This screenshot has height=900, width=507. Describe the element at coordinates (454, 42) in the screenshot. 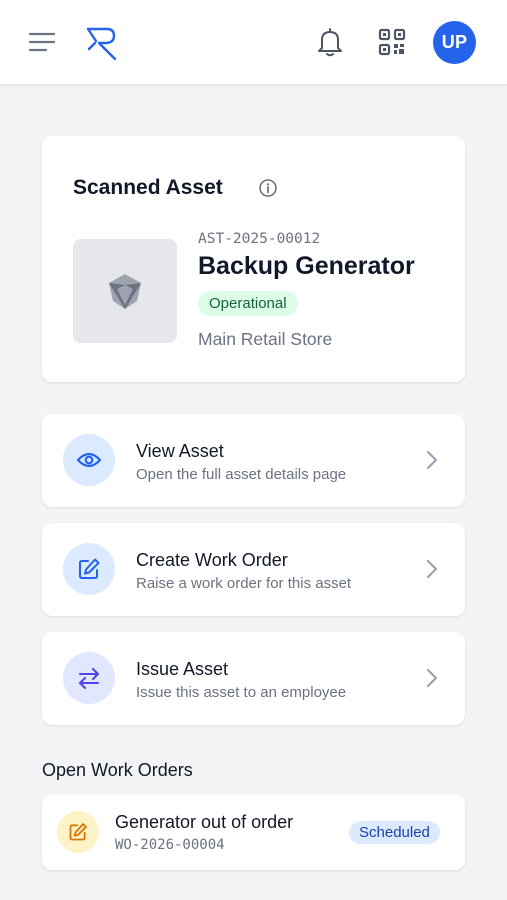

I see `avatar: UP` at that location.